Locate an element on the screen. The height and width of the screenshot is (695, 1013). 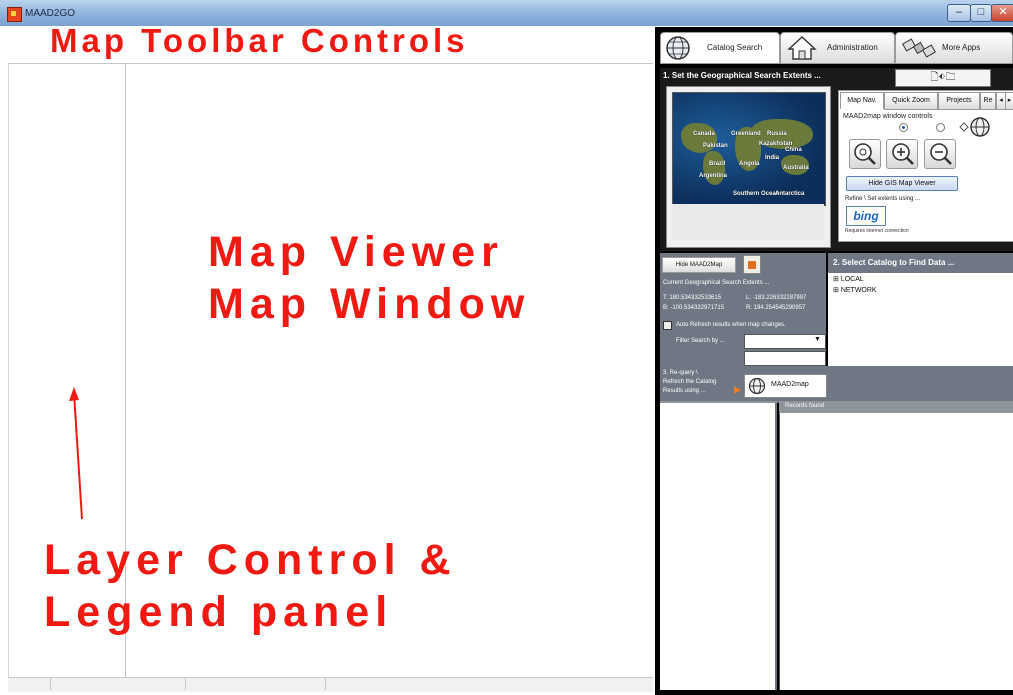
zoom-extent-button is located at coordinates (865, 154).